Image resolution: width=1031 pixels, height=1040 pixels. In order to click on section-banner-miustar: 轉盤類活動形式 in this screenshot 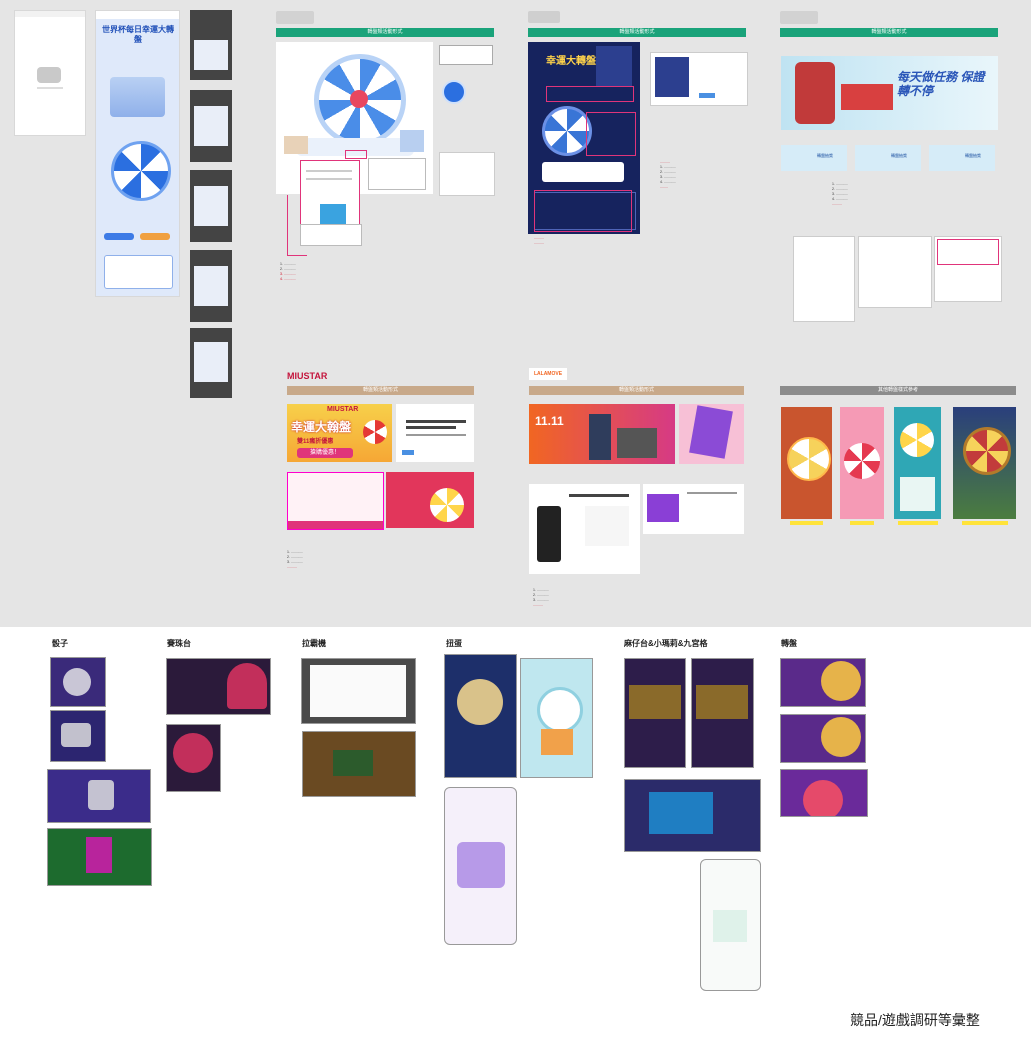, I will do `click(380, 390)`.